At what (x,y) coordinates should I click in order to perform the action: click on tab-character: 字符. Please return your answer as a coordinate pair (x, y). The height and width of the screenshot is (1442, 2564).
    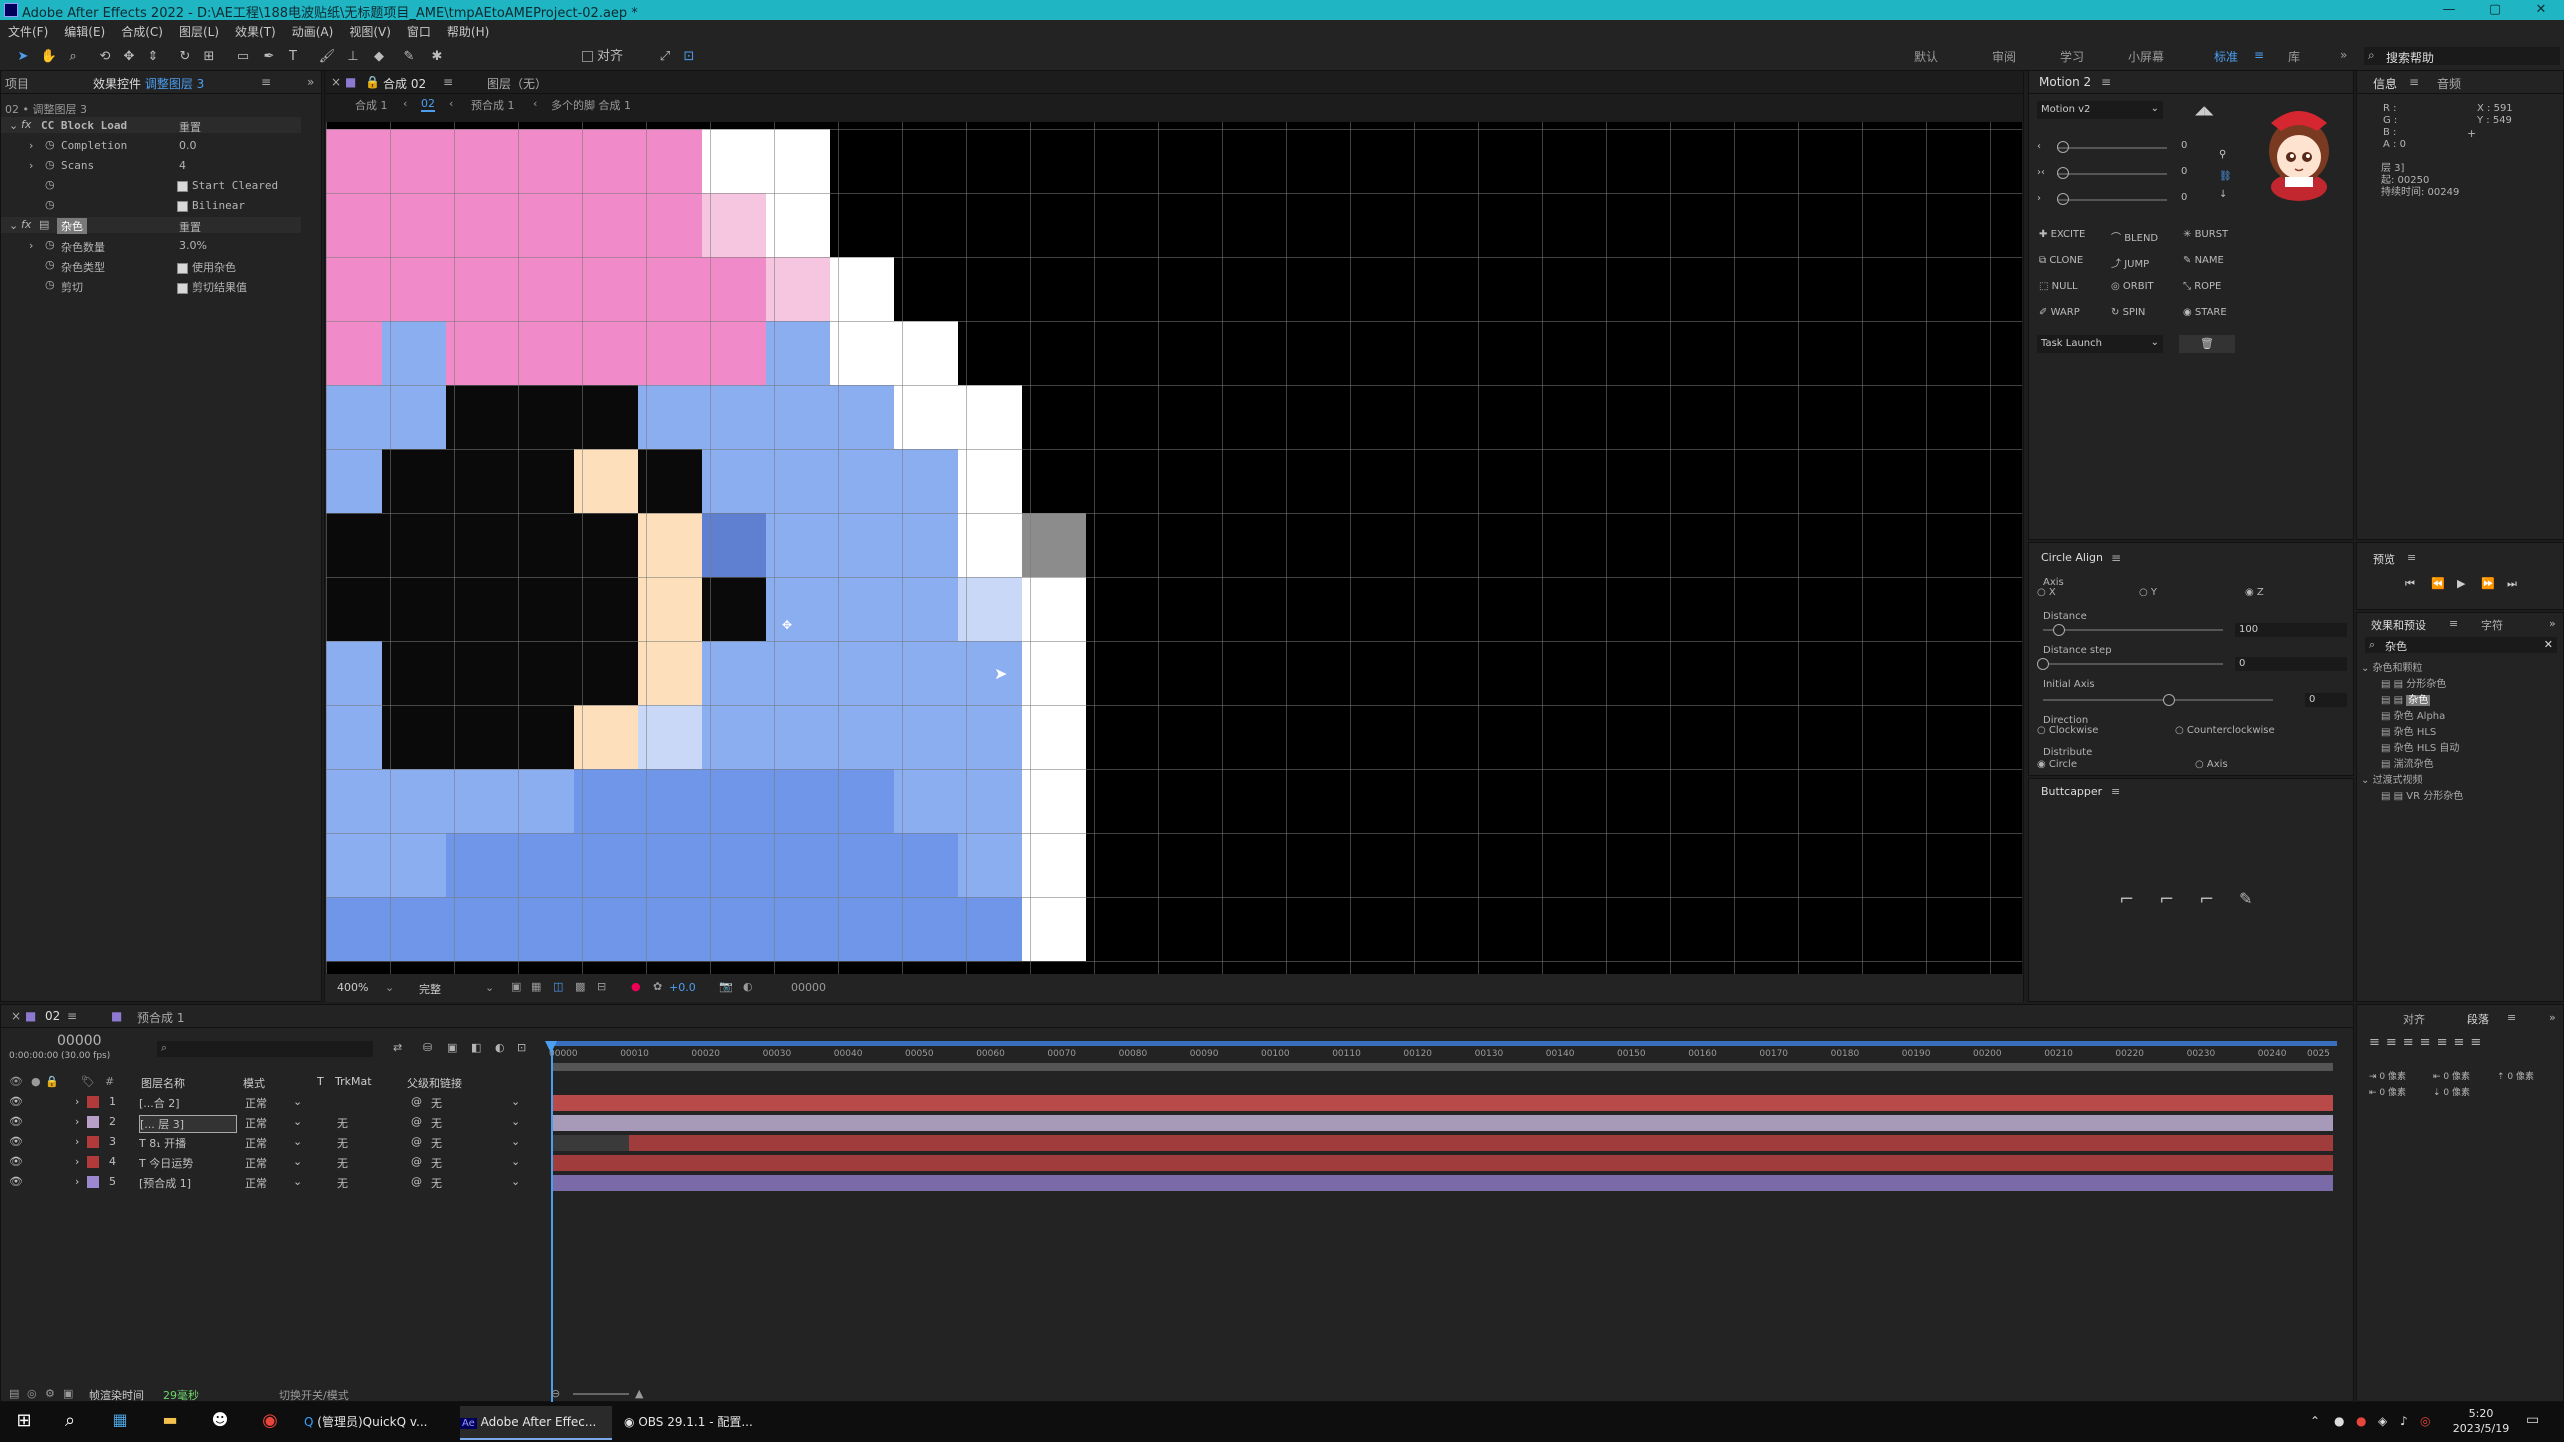
    Looking at the image, I should click on (2492, 625).